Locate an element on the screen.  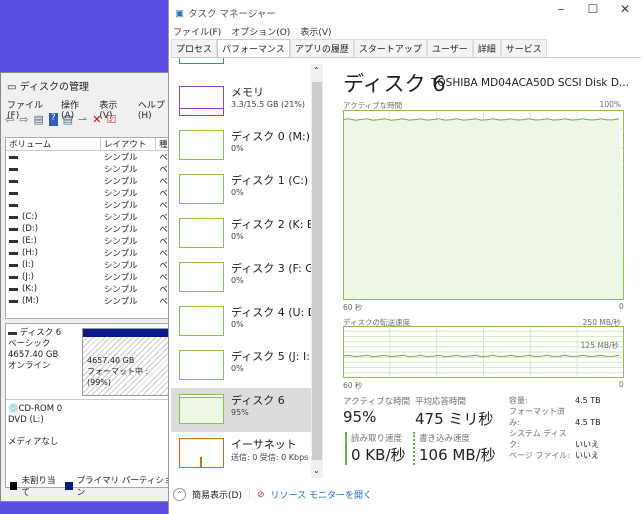
active-time-label: アクティブな時間 is located at coordinates (377, 402).